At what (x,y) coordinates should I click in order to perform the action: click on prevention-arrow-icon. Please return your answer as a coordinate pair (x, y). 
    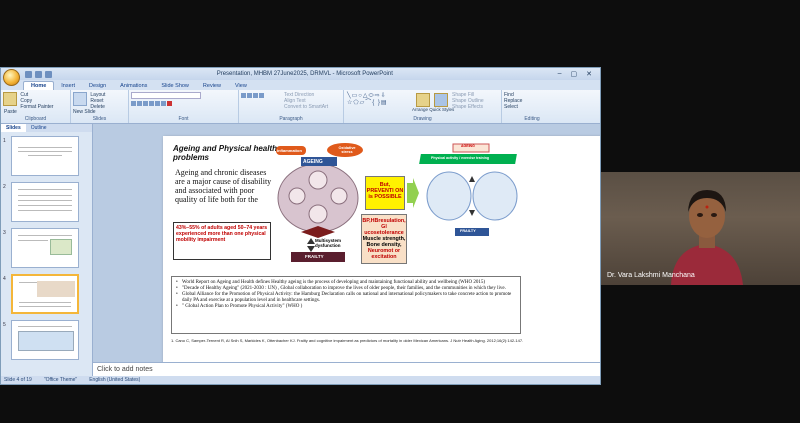
    Looking at the image, I should click on (413, 193).